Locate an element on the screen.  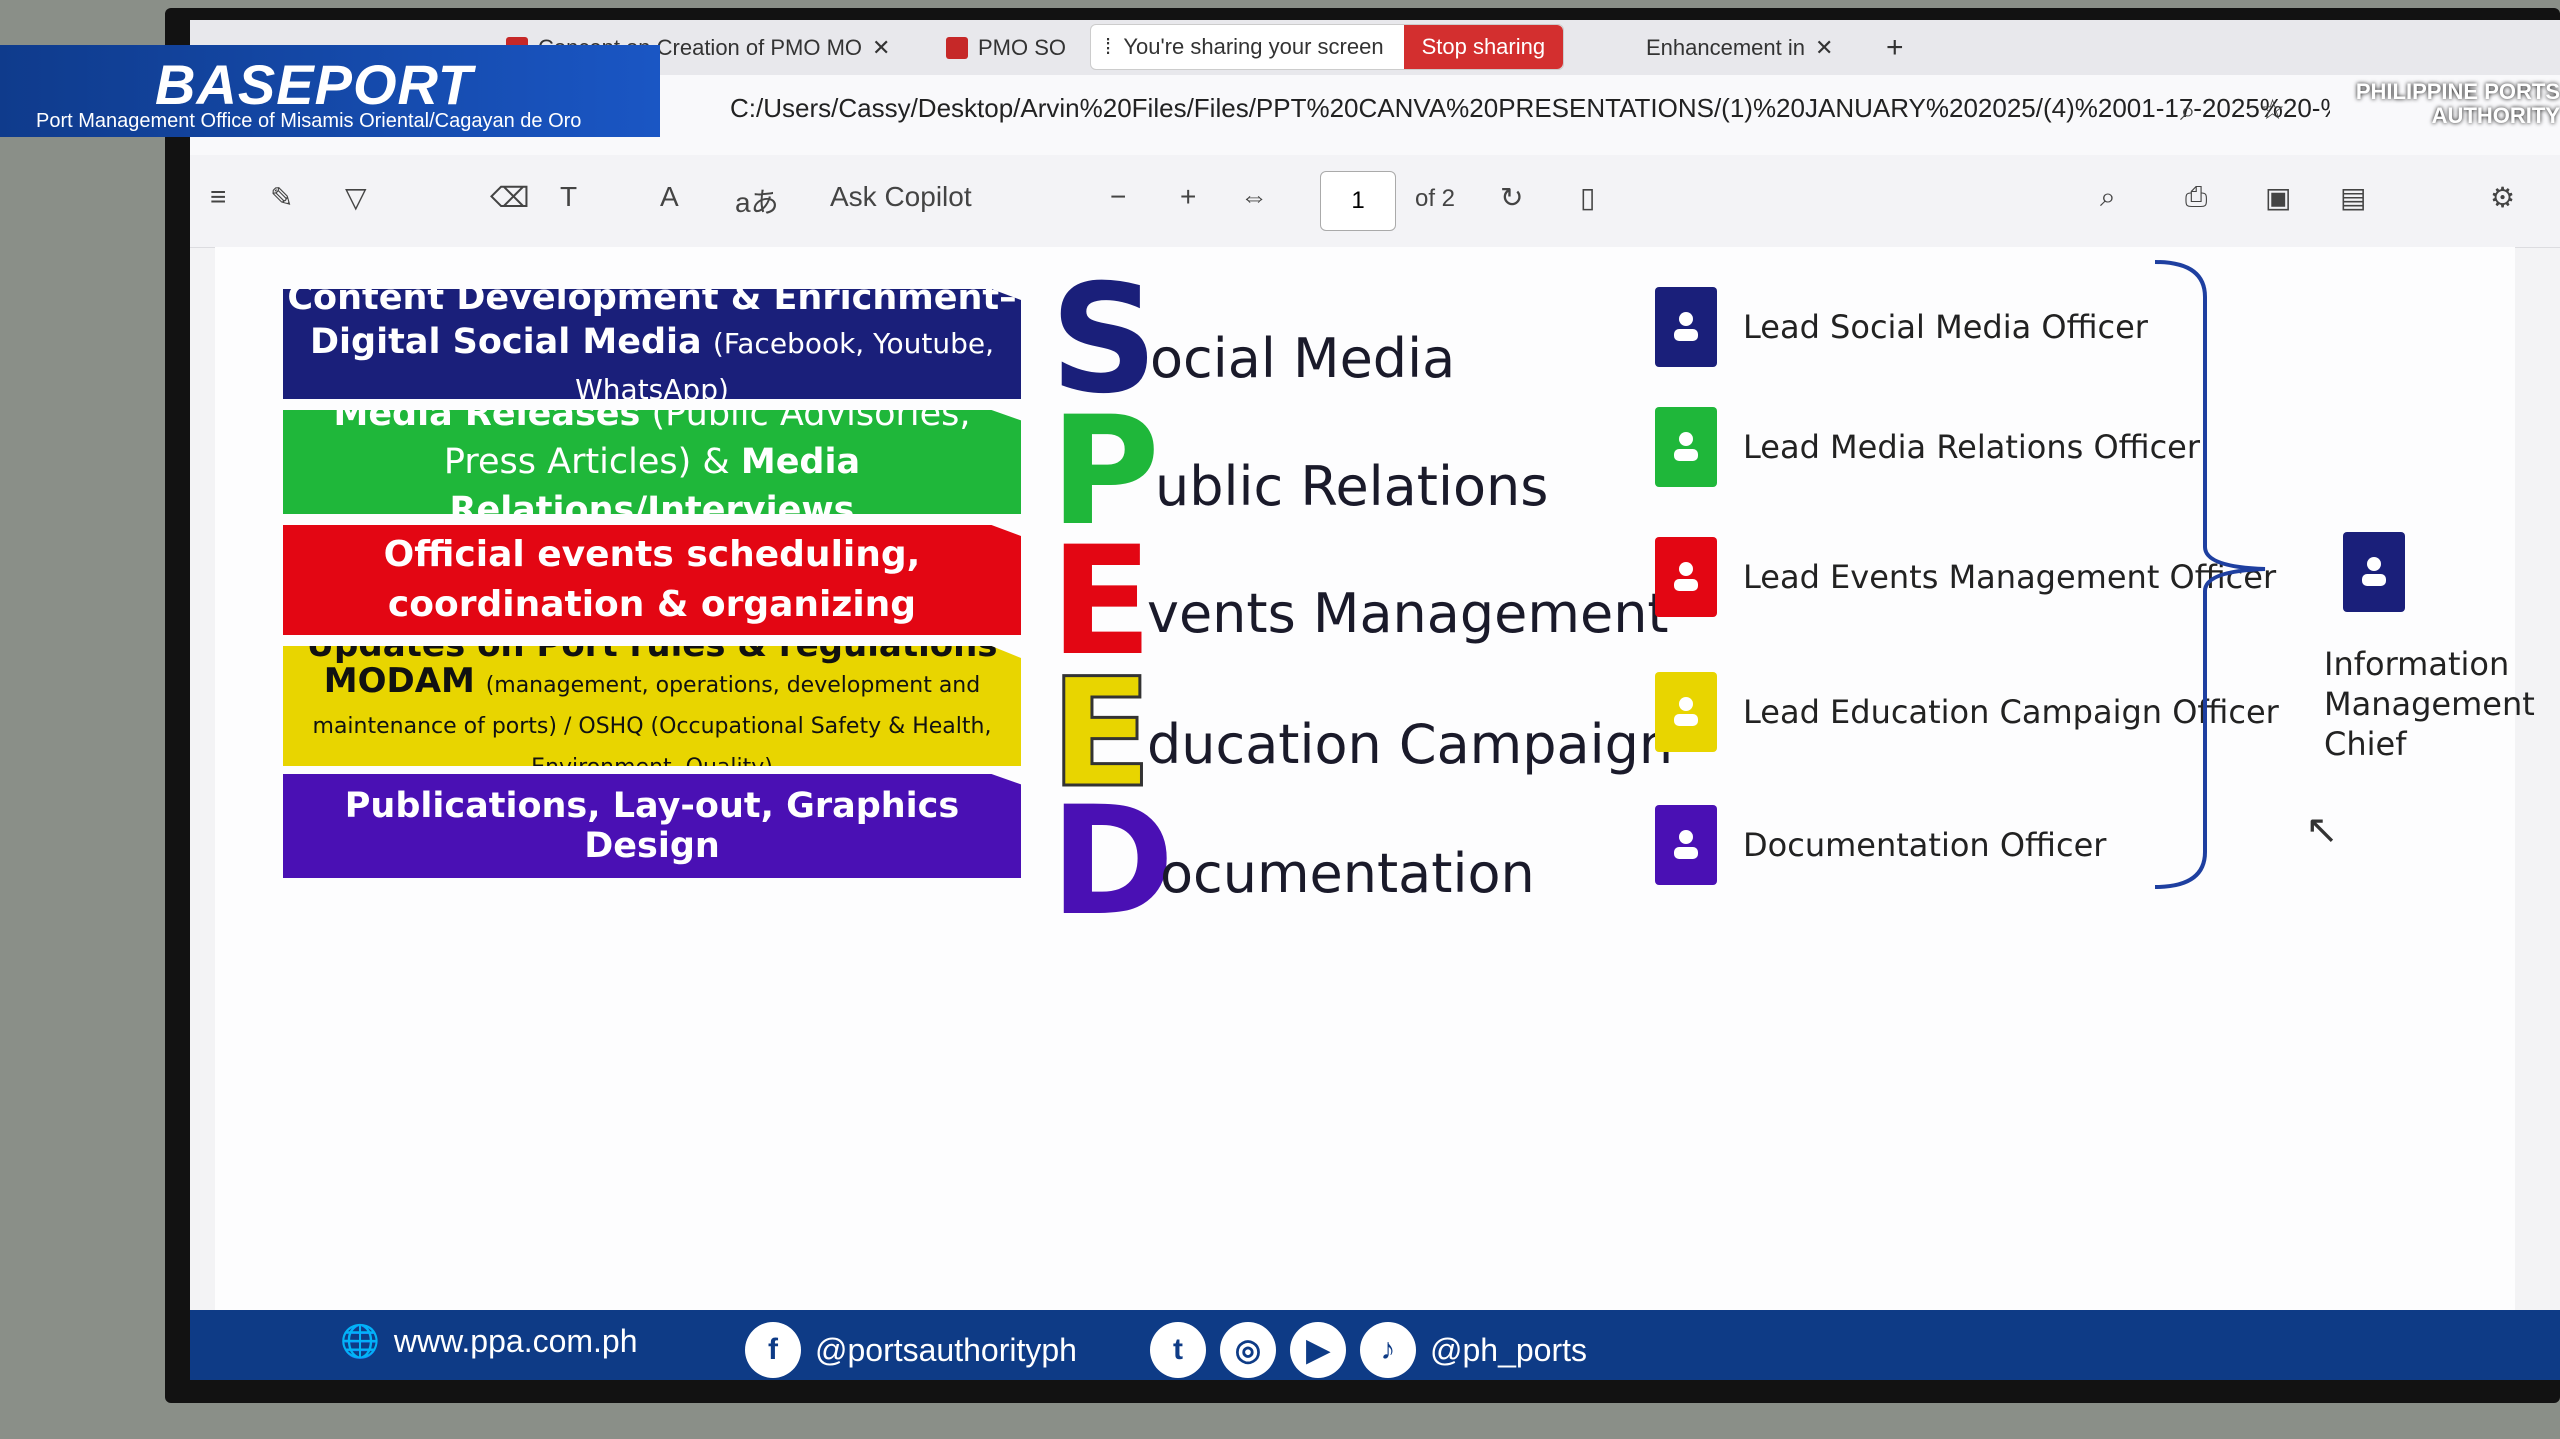
bracket-brace is located at coordinates (2210, 574).